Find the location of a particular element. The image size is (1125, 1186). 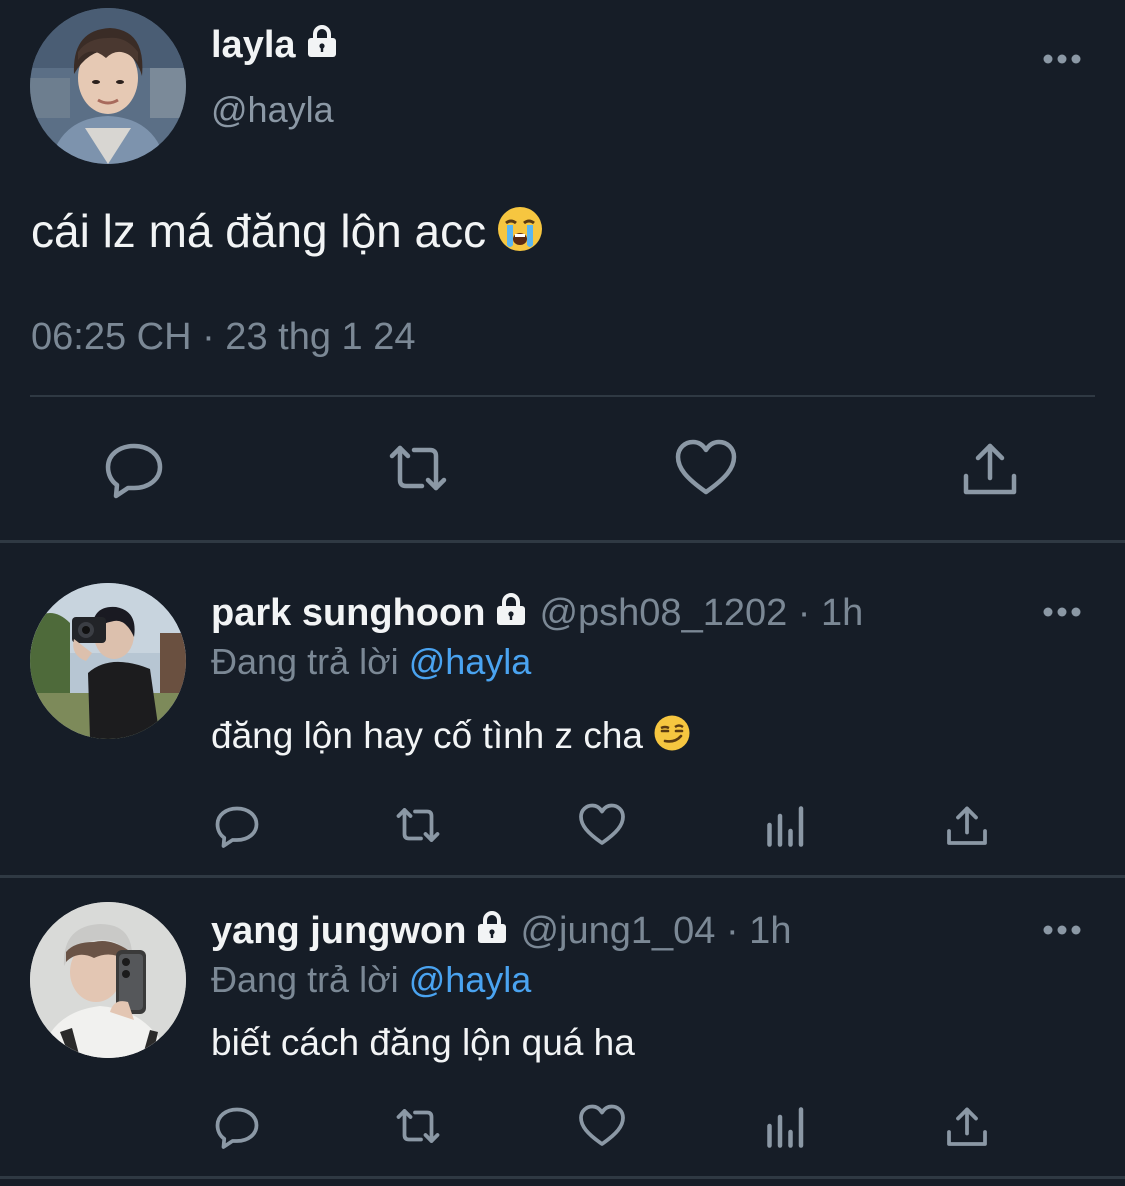

timestamp: 06:25 CH · 23 thg 1 24 is located at coordinates (223, 337).